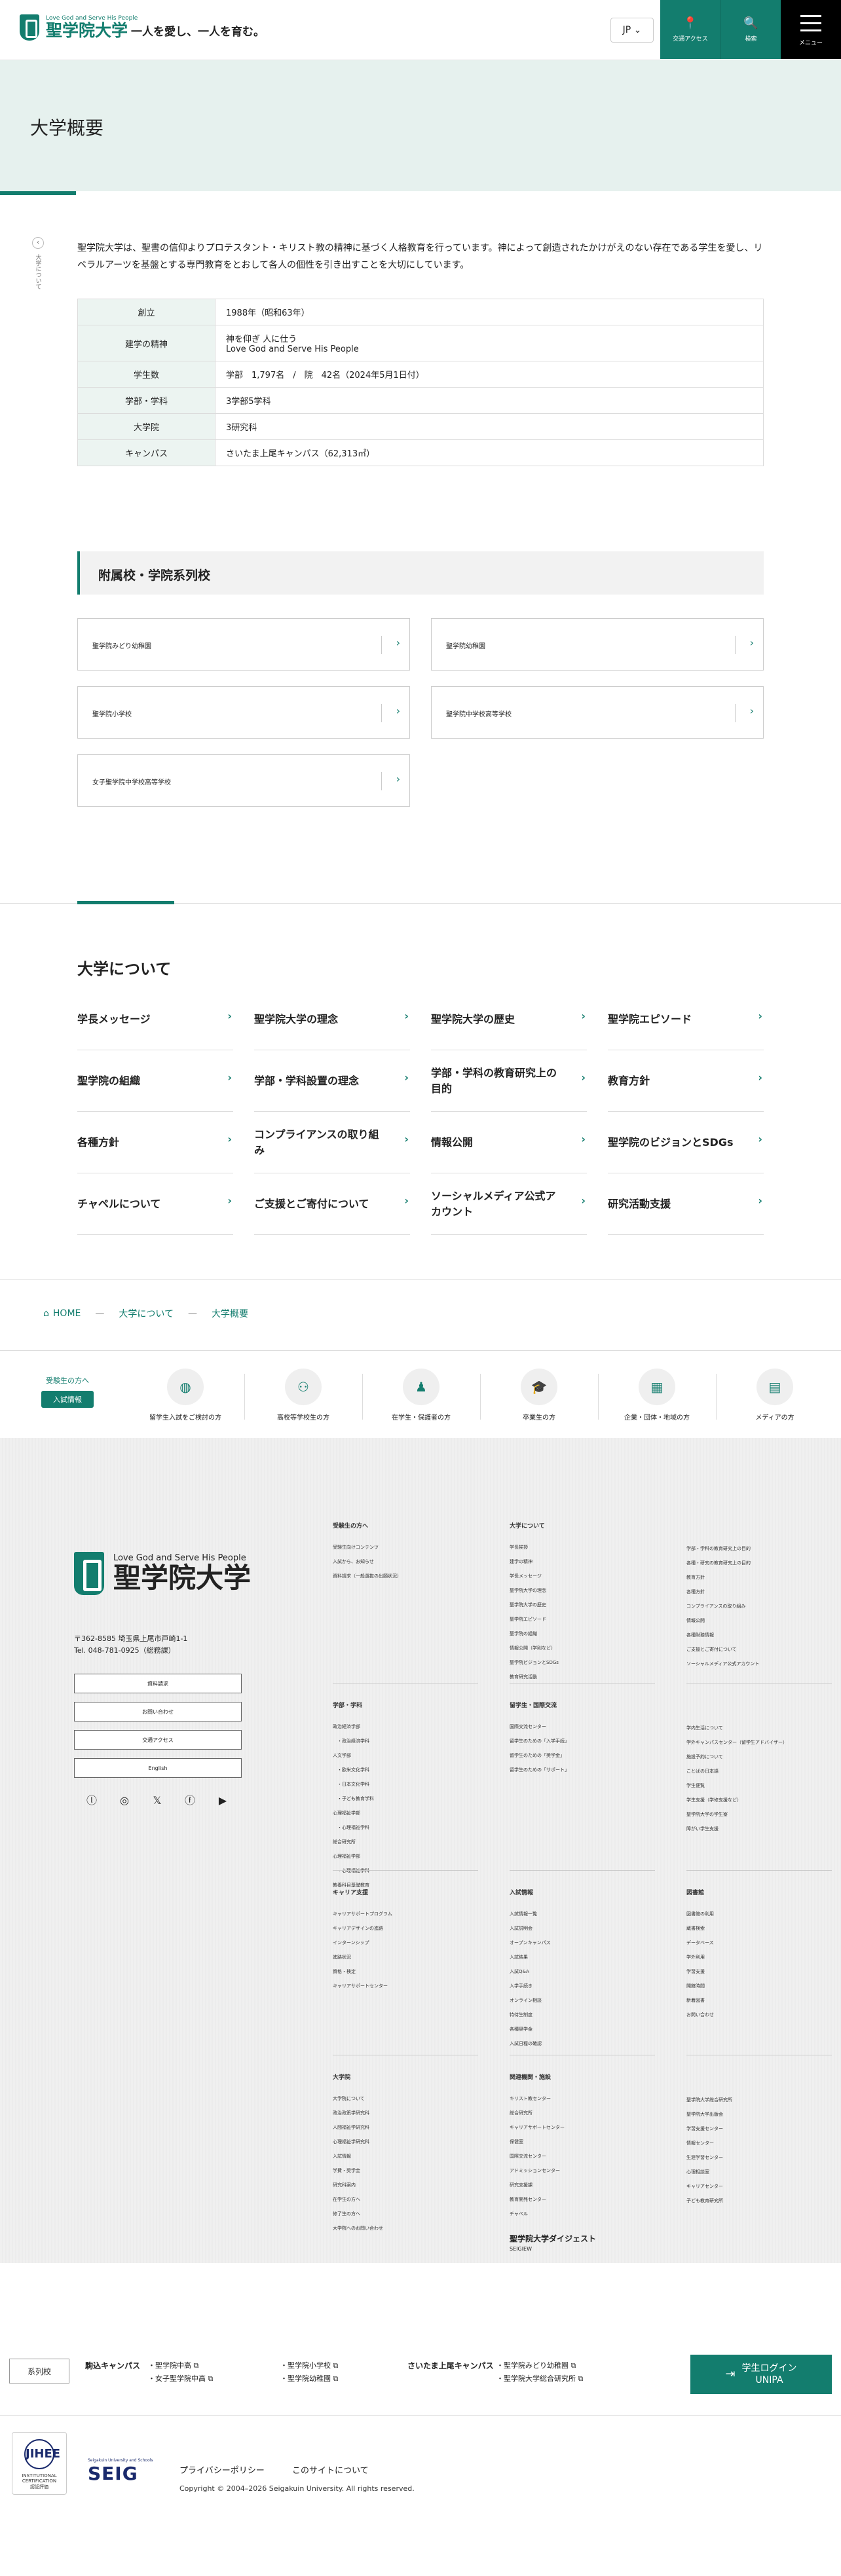 The width and height of the screenshot is (841, 2576). I want to click on footer-link: 人間福祉学研究科, so click(358, 2127).